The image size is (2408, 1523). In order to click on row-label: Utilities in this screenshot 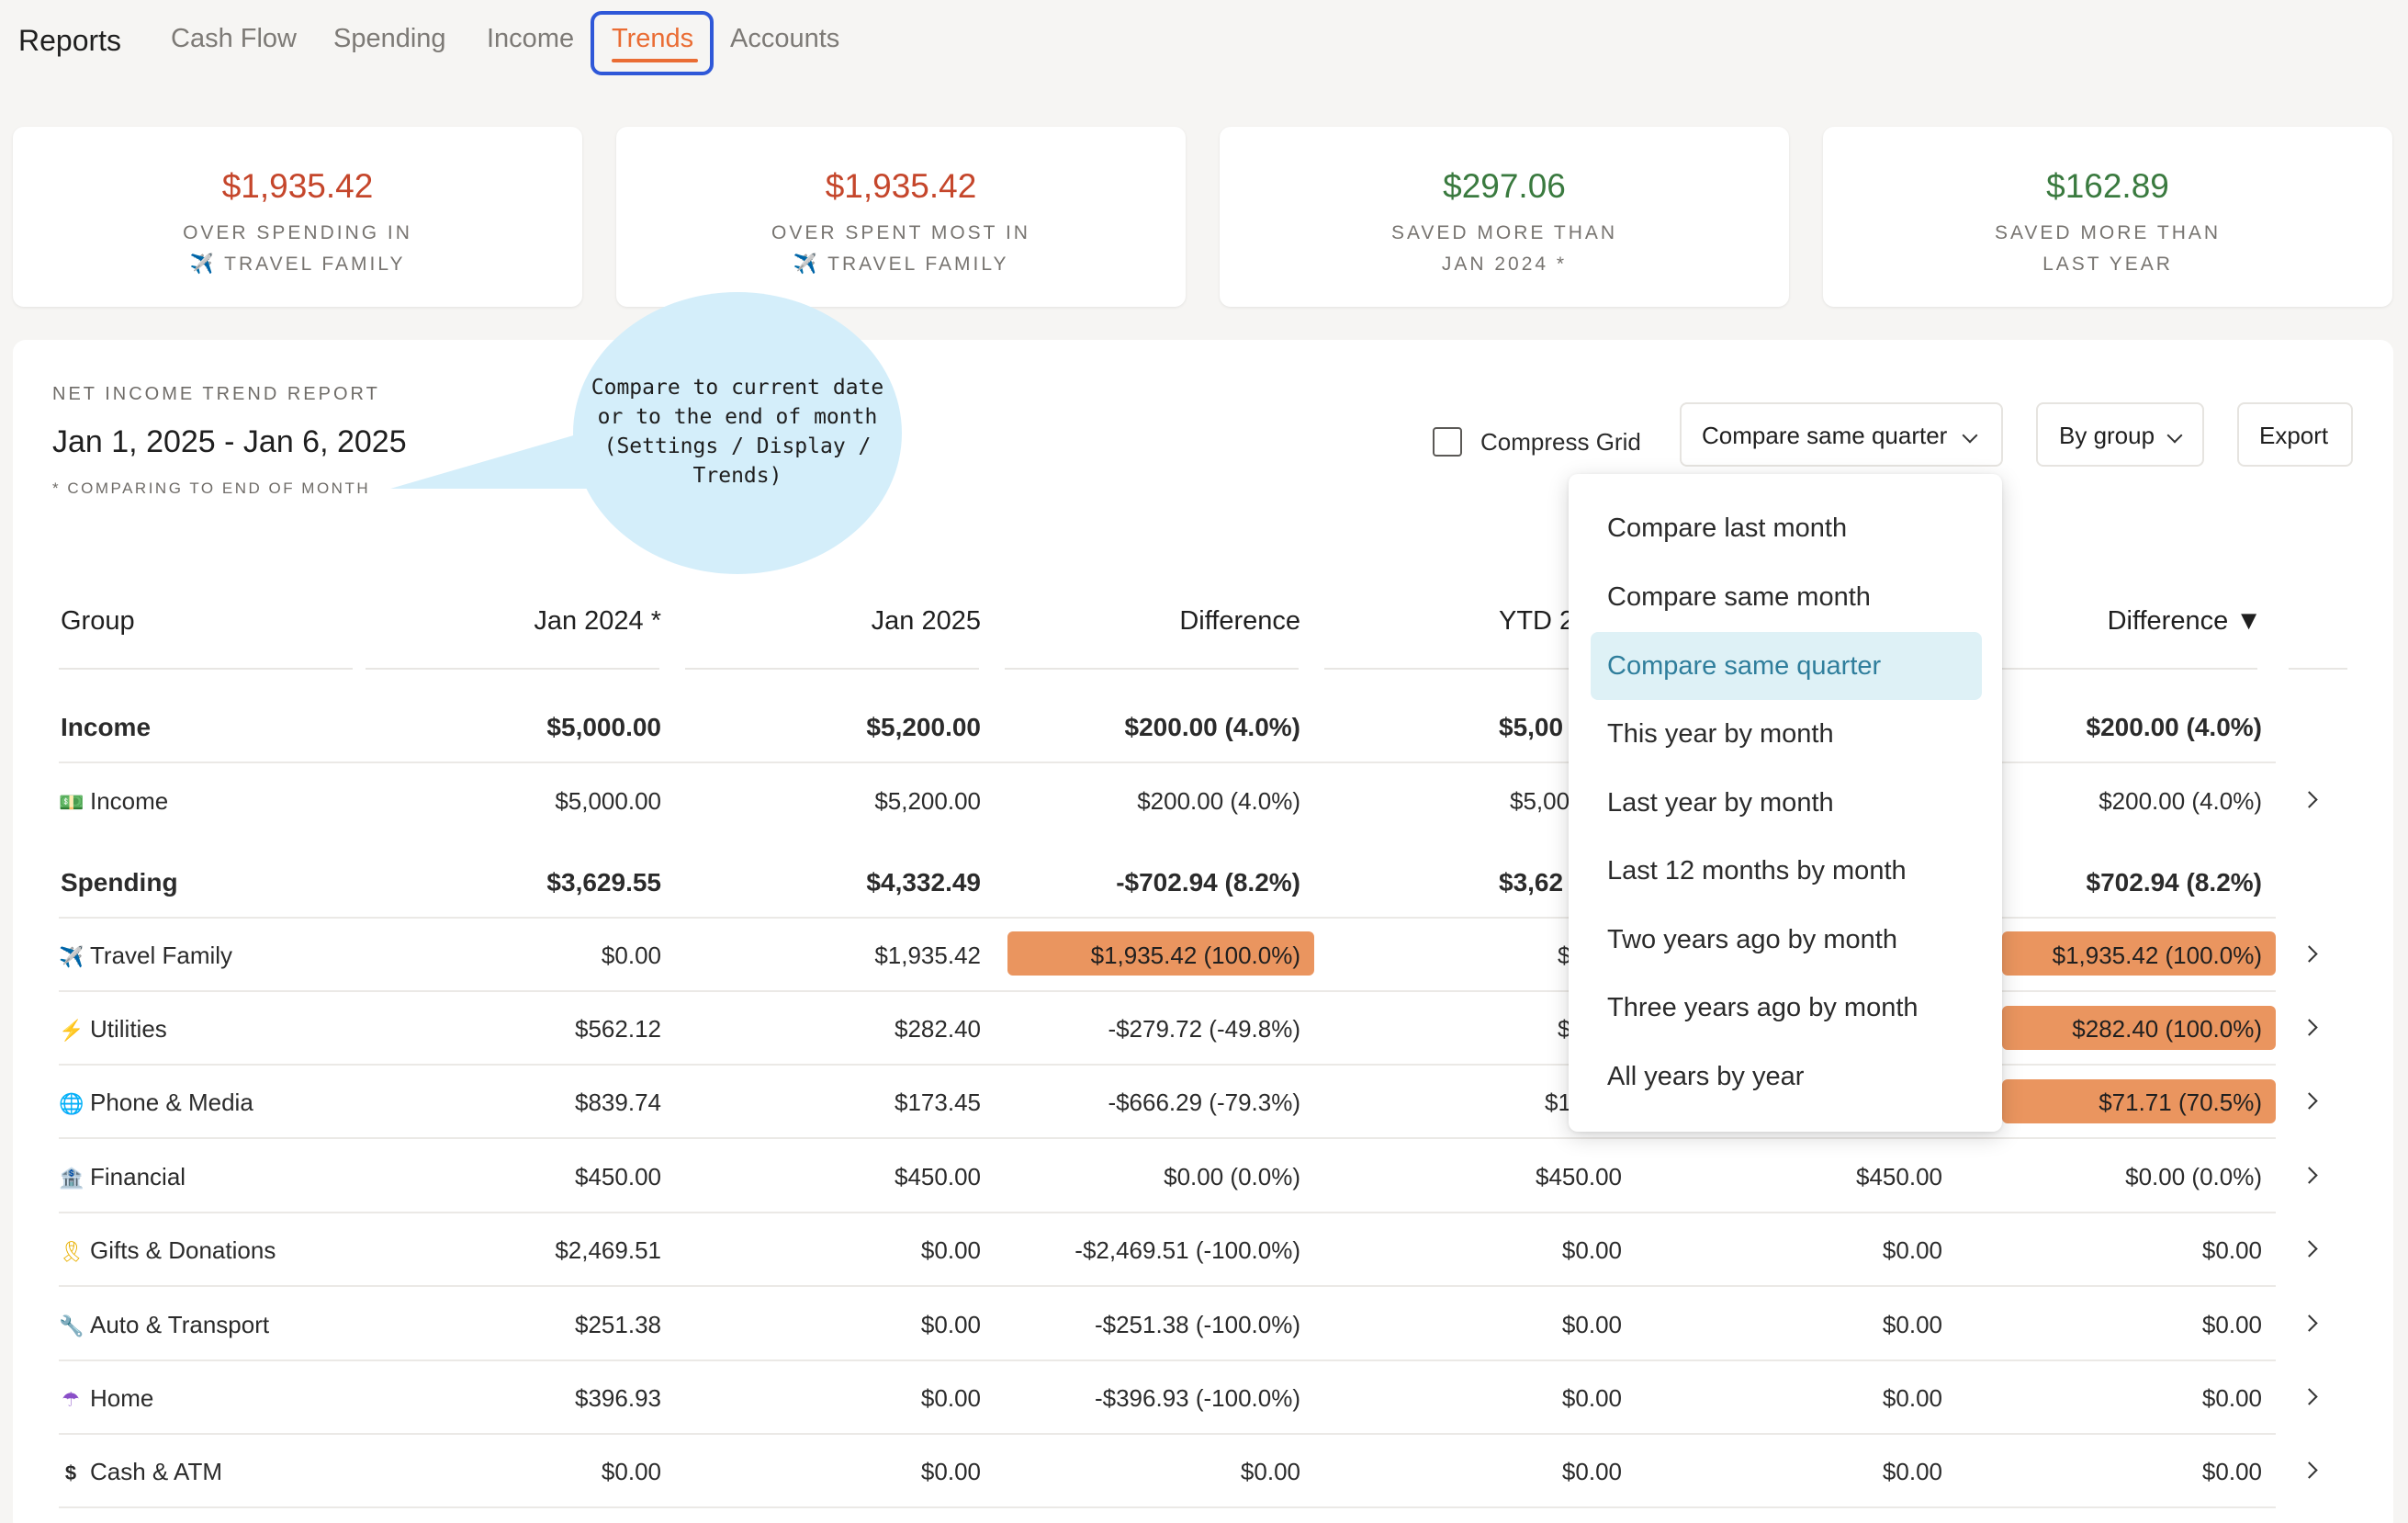, I will do `click(128, 1029)`.